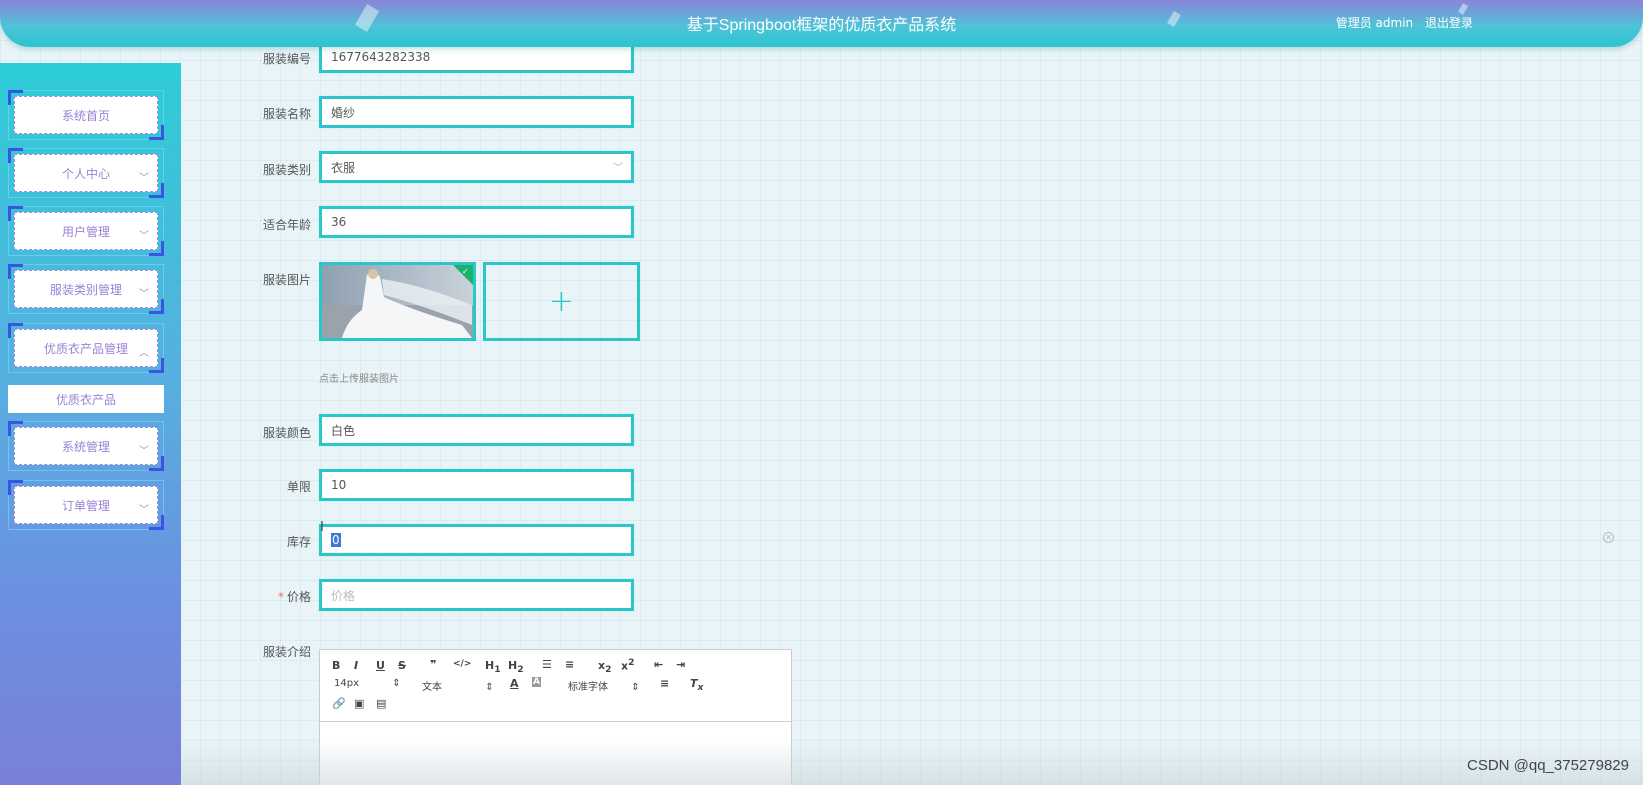 The width and height of the screenshot is (1643, 785). Describe the element at coordinates (343, 430) in the screenshot. I see `color-value: 白色` at that location.